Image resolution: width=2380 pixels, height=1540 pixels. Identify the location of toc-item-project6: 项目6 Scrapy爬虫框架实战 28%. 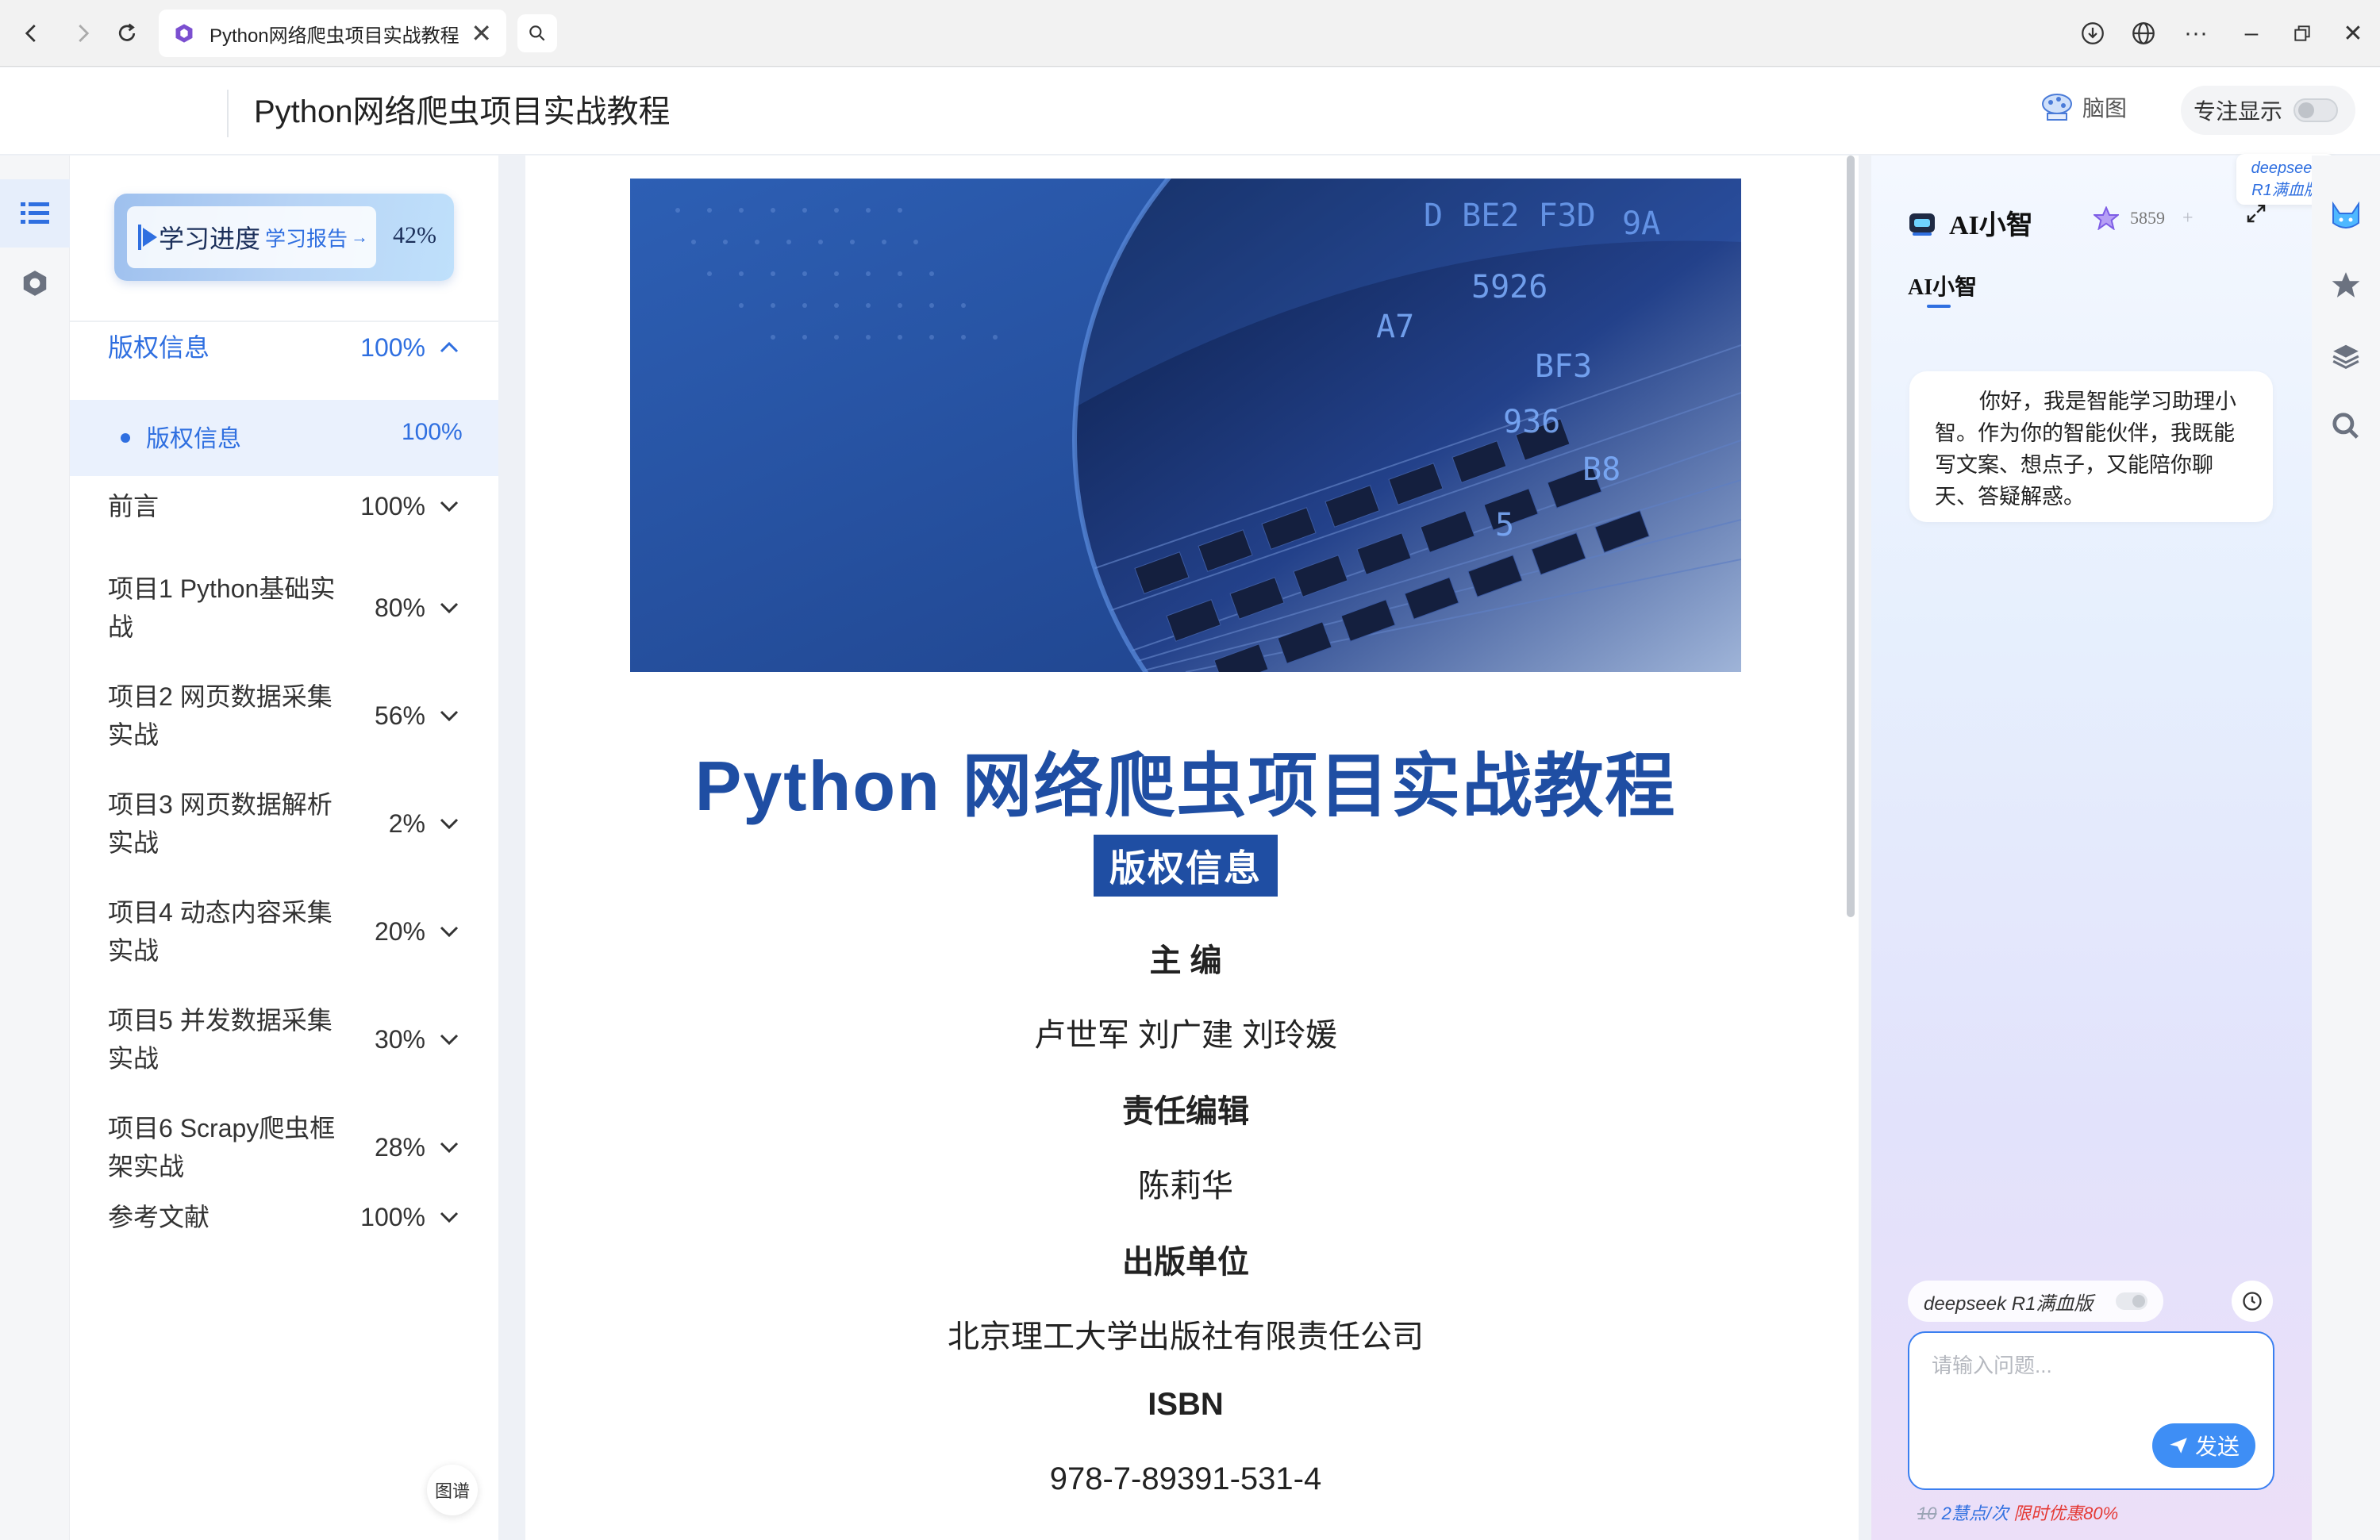
(290, 1147).